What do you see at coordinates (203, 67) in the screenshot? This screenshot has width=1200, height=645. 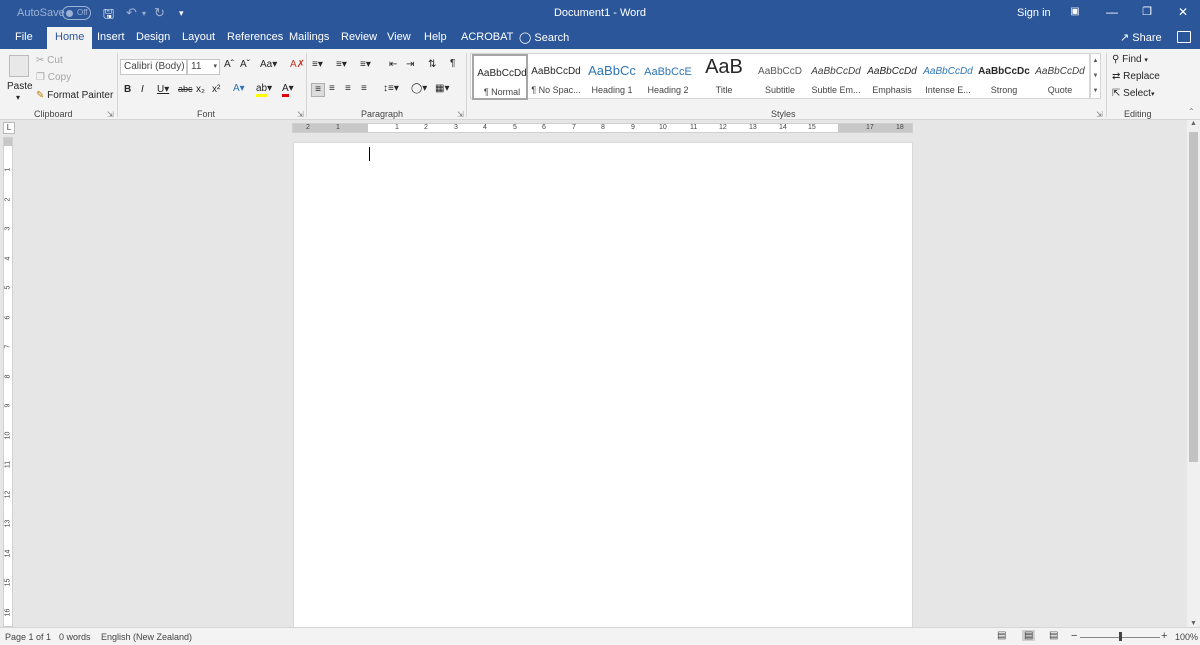 I see `font-size-combo: 11 ▾` at bounding box center [203, 67].